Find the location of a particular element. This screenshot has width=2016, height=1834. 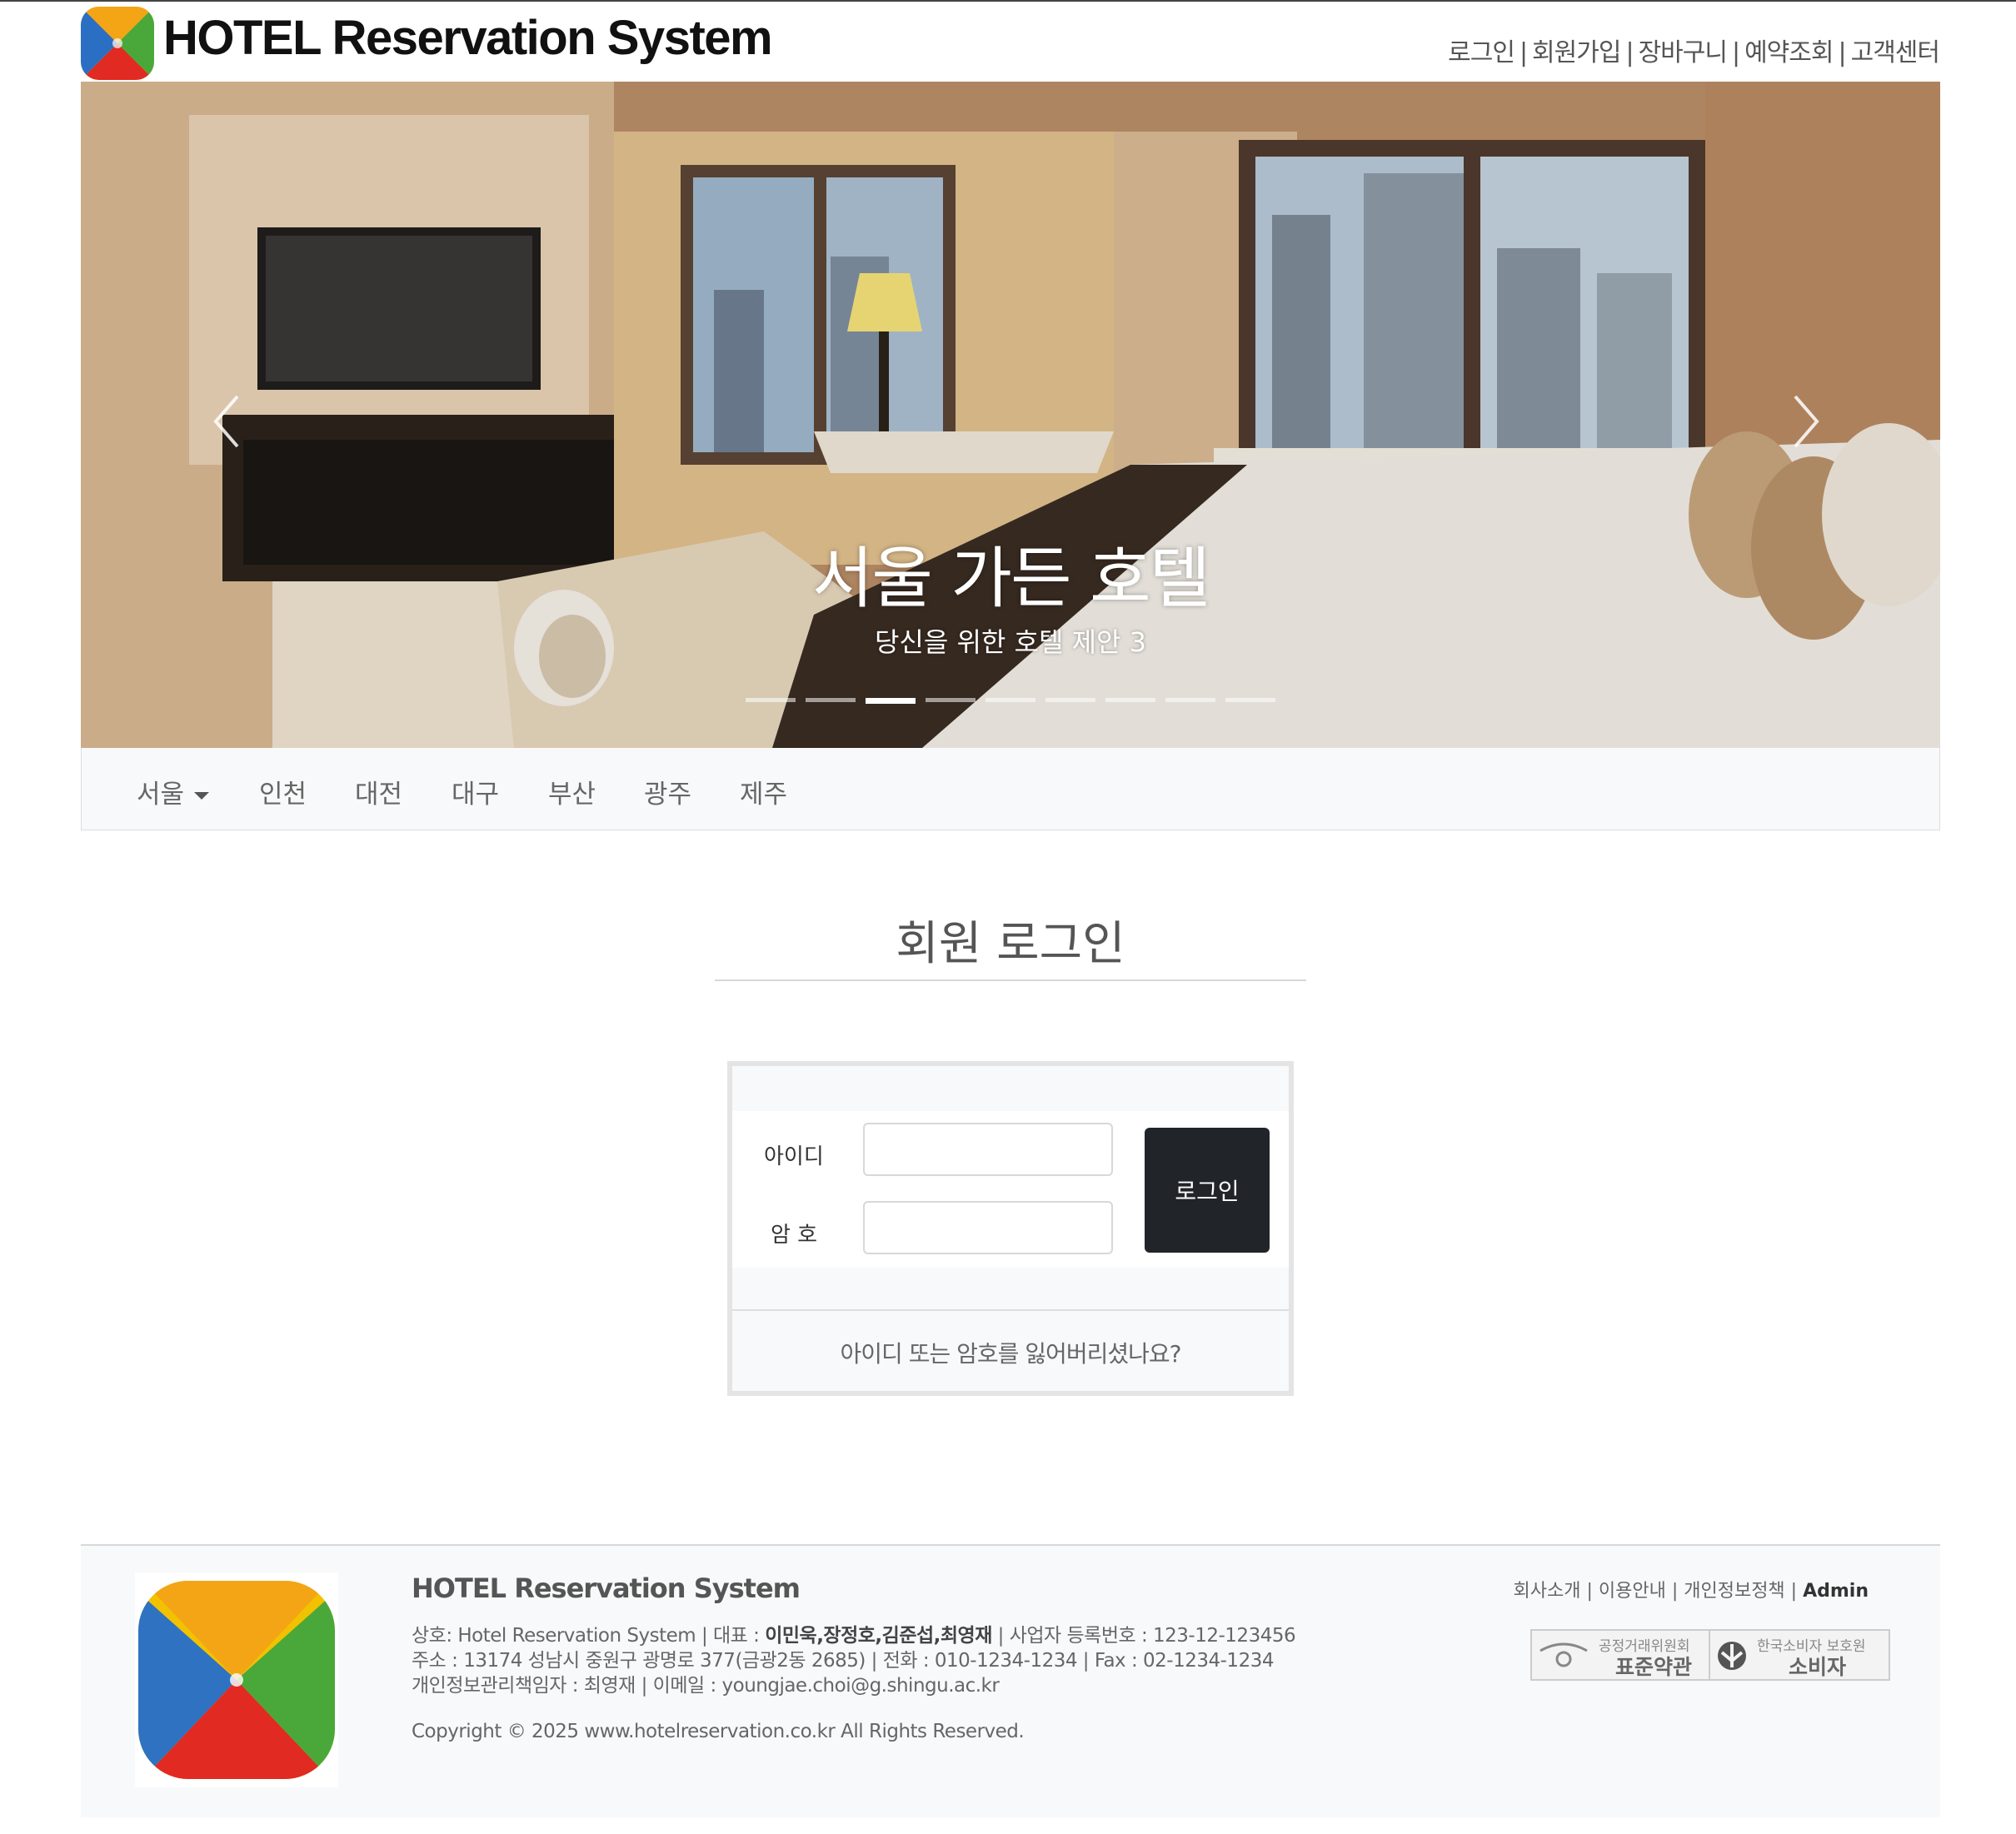

signup-link: 회원가입 is located at coordinates (1576, 52).